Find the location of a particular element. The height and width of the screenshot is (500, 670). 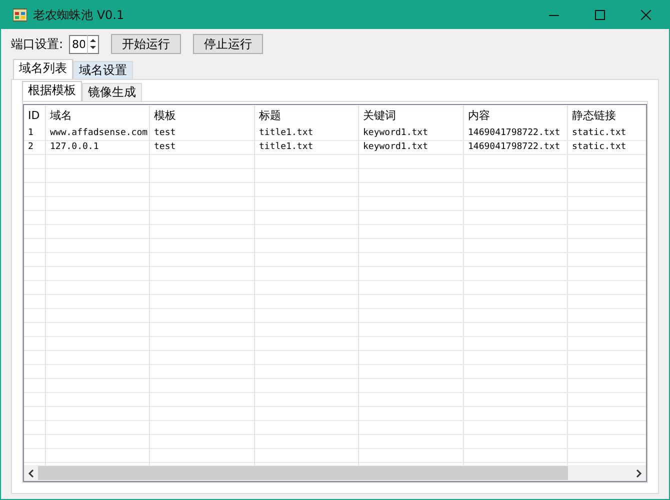

table-cell: www.affadsense.com is located at coordinates (98, 133).